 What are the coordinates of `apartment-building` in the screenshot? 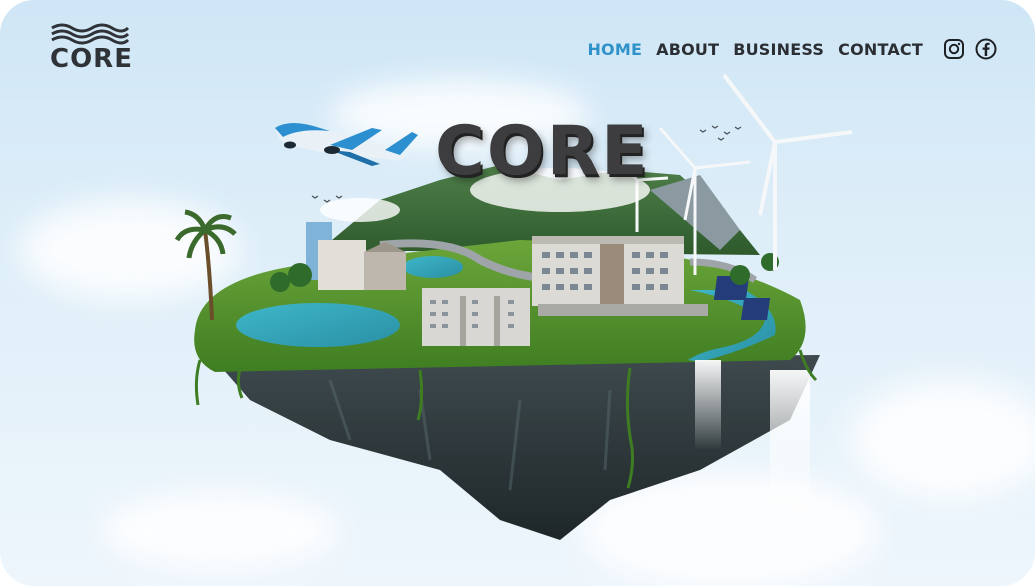 It's located at (476, 317).